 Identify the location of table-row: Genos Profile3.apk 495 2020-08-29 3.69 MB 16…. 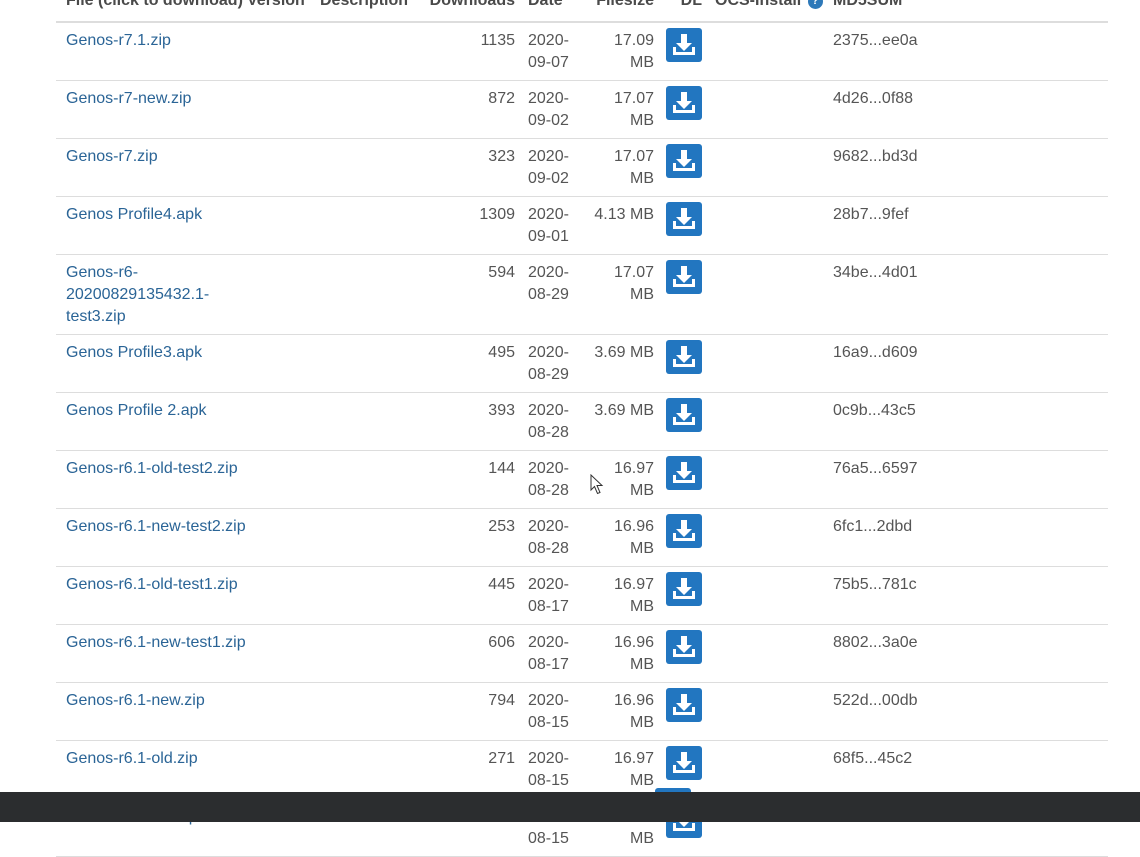
(582, 363).